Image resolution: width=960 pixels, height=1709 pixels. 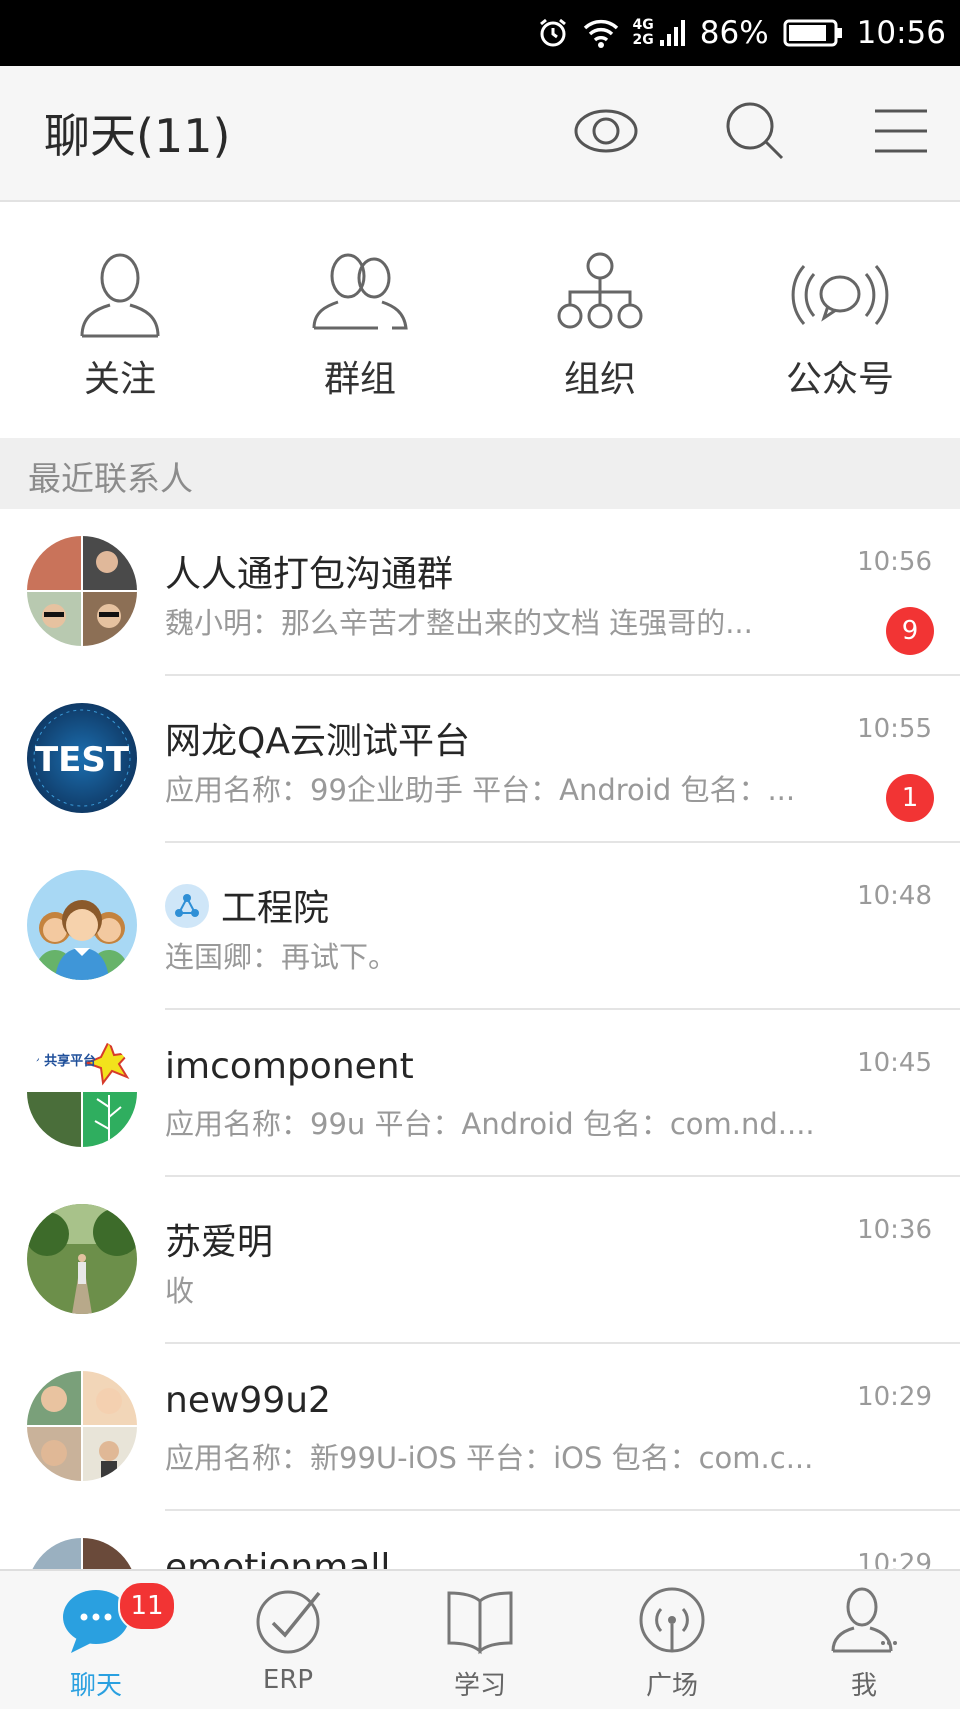 I want to click on chat-row: 工程院 连国卿：再试下。 10:48, so click(x=480, y=926).